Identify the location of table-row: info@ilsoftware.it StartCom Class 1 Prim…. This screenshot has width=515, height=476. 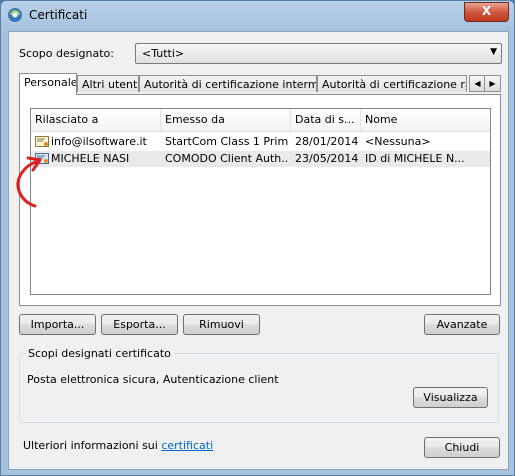
(260, 142).